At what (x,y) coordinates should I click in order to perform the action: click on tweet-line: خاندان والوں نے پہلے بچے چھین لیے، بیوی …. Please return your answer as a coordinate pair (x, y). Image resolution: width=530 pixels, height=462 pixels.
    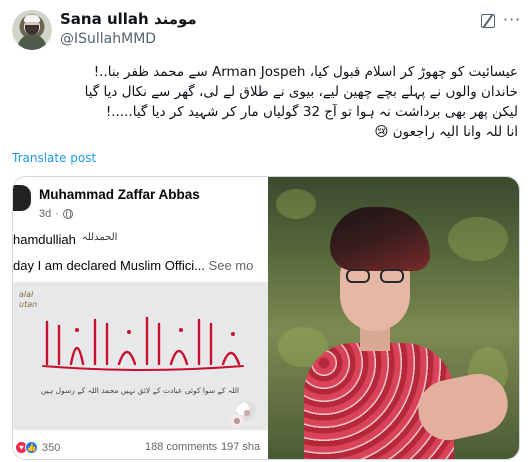
    Looking at the image, I should click on (301, 92).